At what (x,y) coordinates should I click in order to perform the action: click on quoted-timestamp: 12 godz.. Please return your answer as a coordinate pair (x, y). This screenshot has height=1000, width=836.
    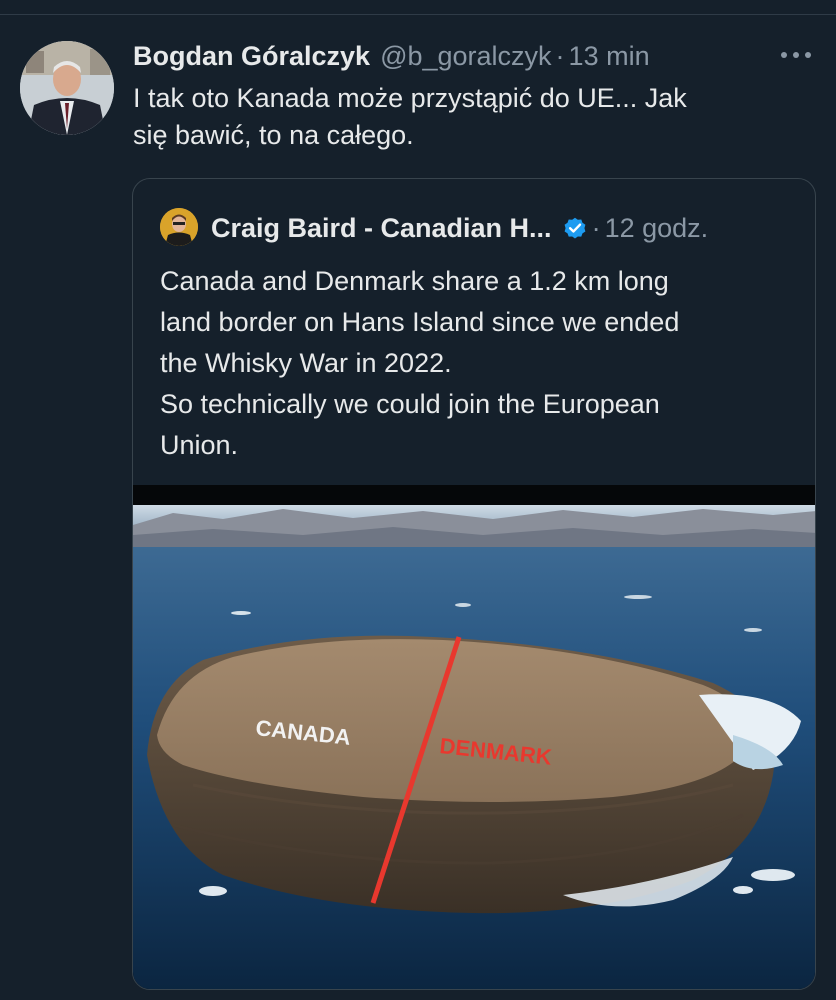
    Looking at the image, I should click on (657, 228).